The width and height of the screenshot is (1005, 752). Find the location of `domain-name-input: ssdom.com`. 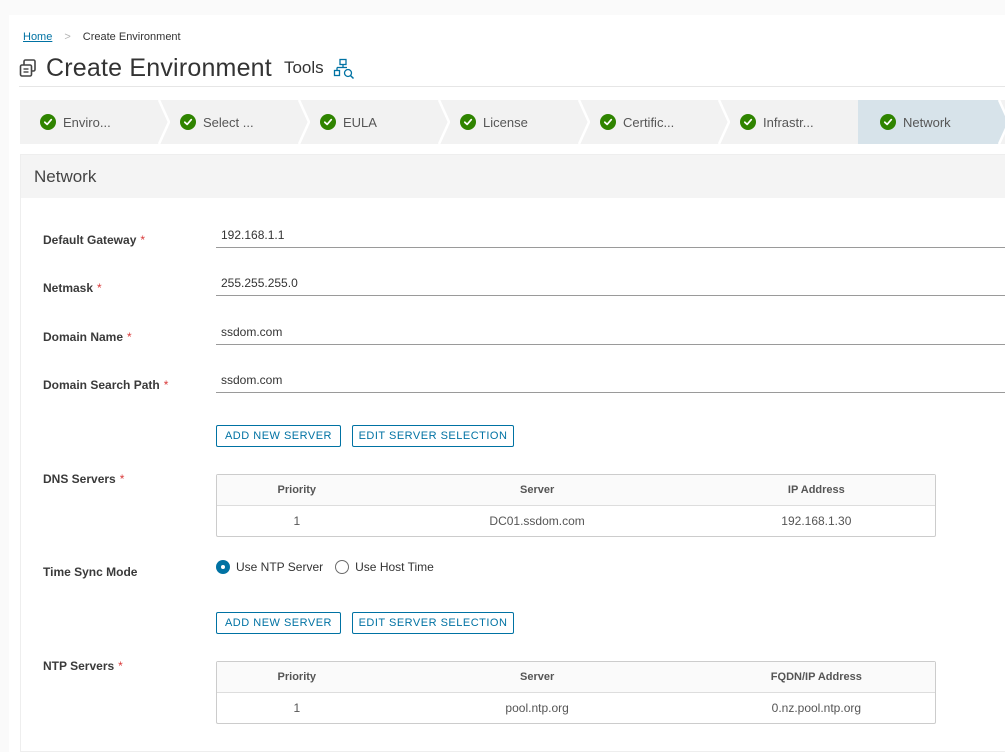

domain-name-input: ssdom.com is located at coordinates (610, 334).